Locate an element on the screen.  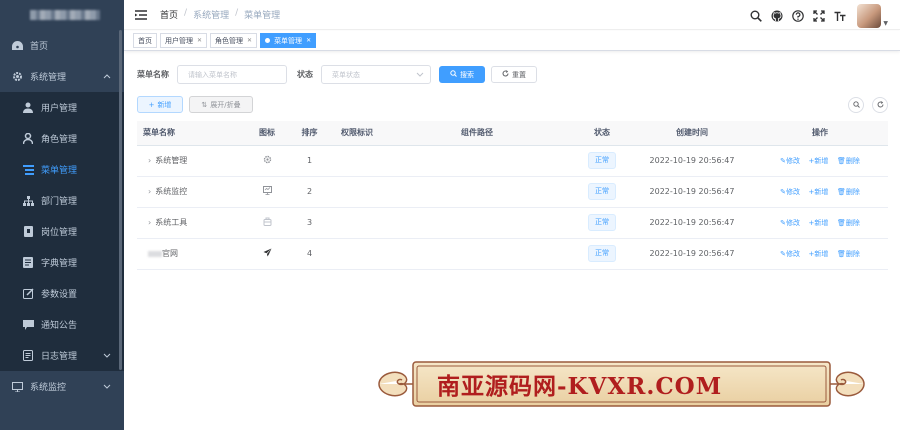
col-header-status: 状态 is located at coordinates (602, 133).